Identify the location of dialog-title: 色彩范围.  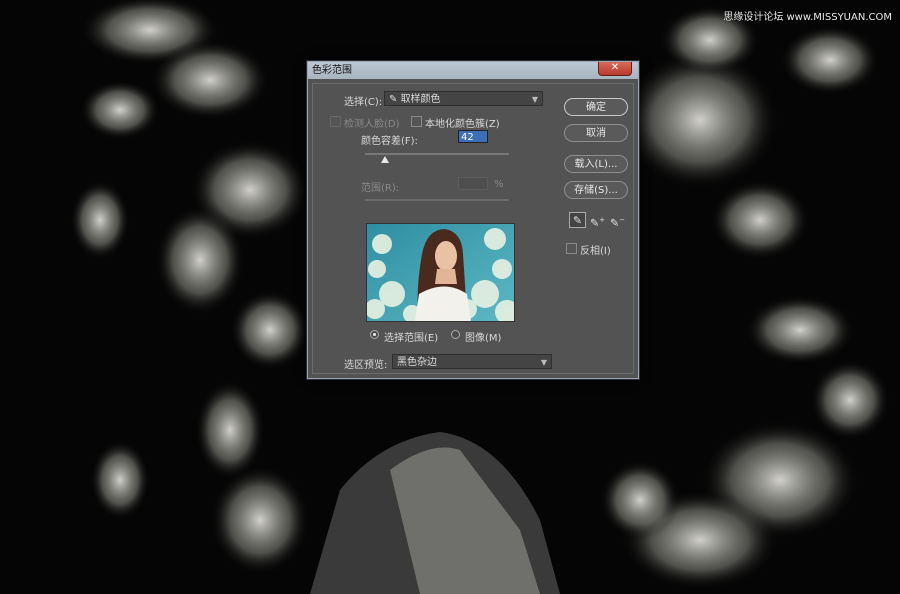
(332, 70).